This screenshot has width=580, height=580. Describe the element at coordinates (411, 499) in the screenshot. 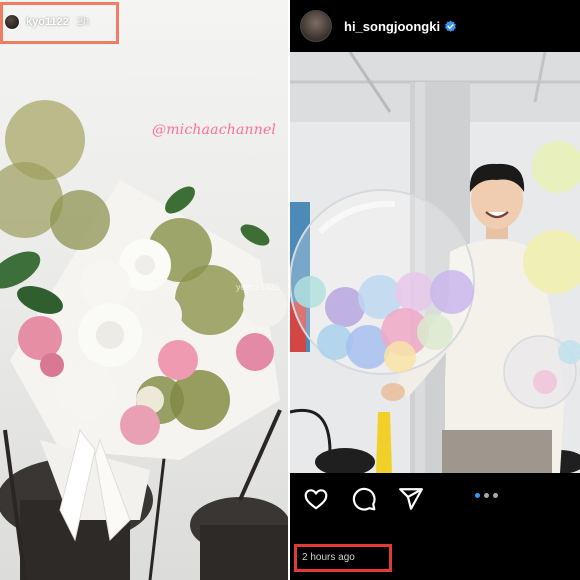

I see `send-icon` at that location.